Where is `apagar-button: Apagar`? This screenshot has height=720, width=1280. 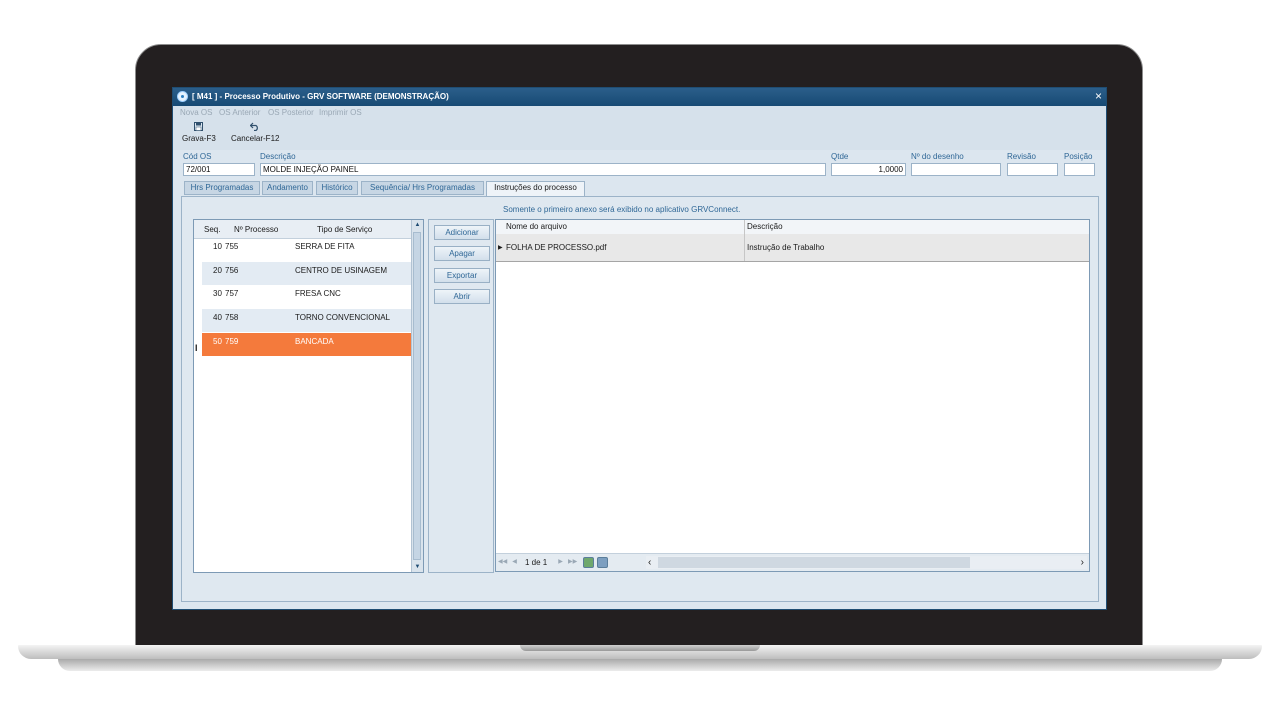
apagar-button: Apagar is located at coordinates (462, 253).